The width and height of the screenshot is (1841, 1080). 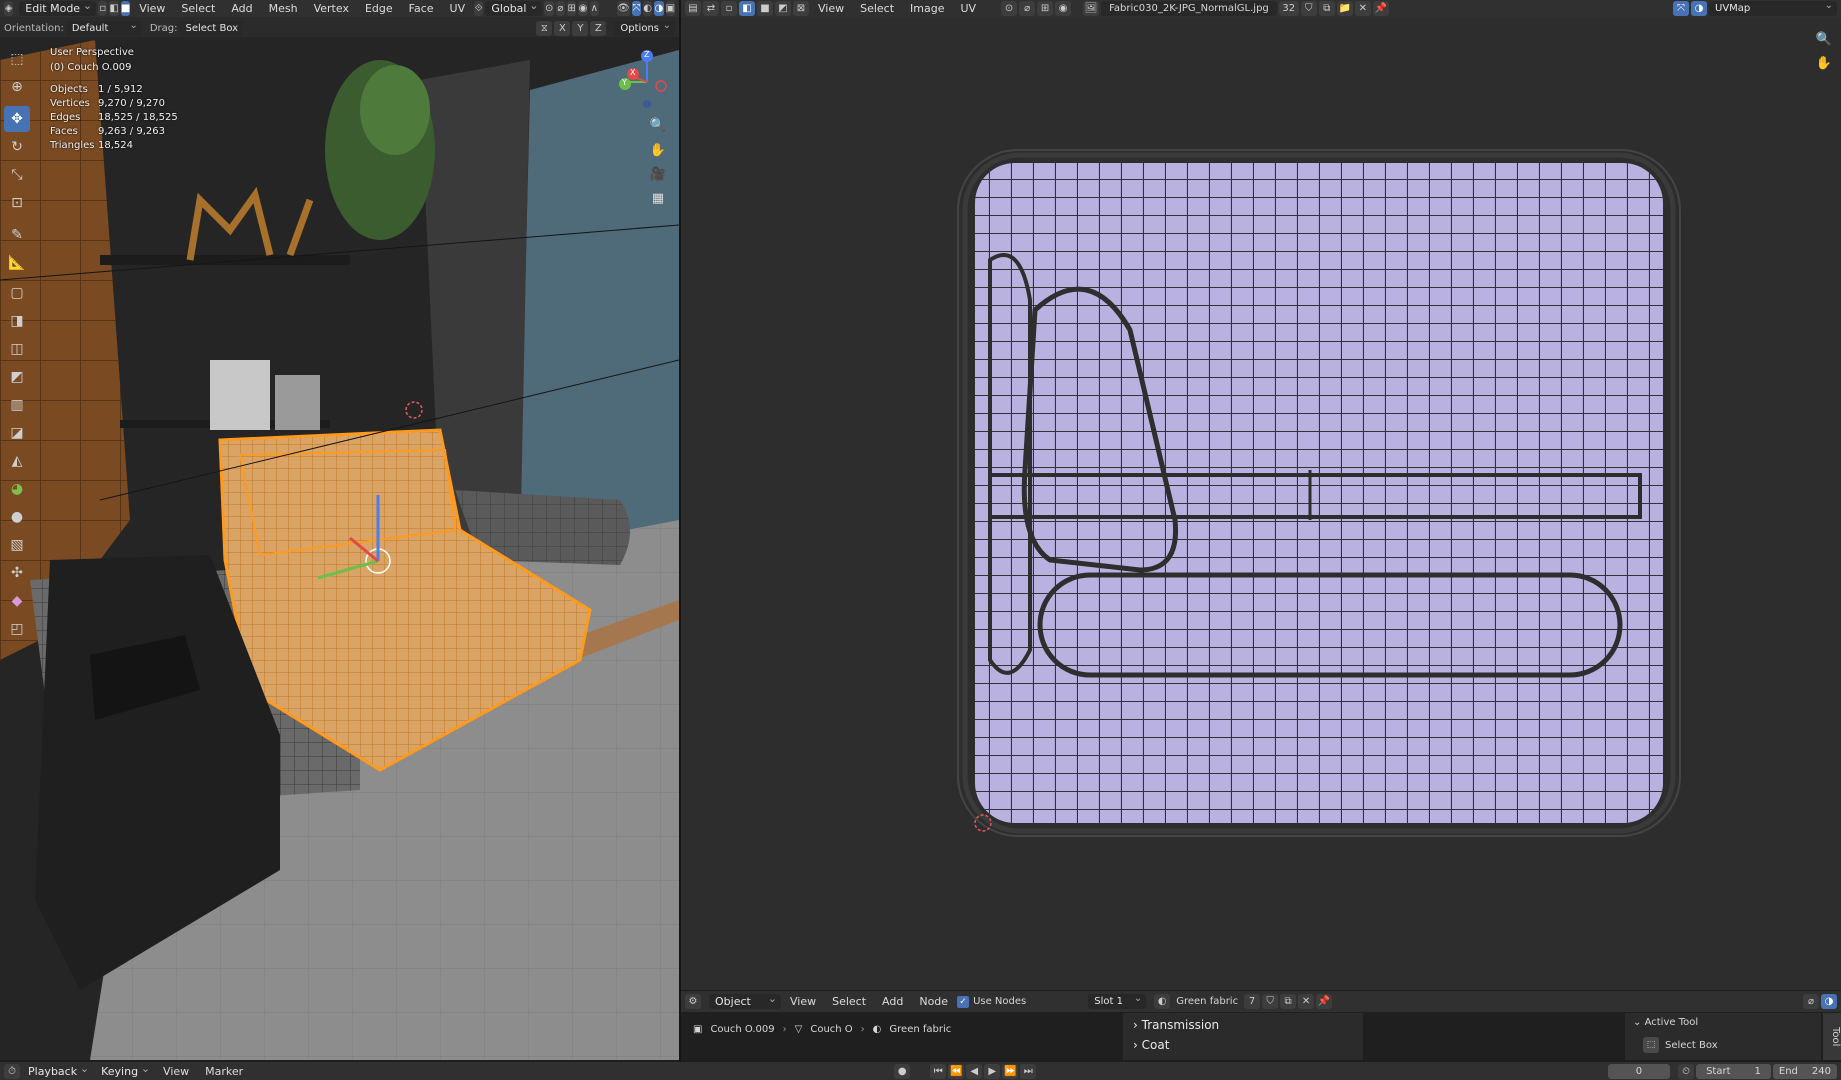 What do you see at coordinates (639, 78) in the screenshot?
I see `axis-gizmo: Z Y X` at bounding box center [639, 78].